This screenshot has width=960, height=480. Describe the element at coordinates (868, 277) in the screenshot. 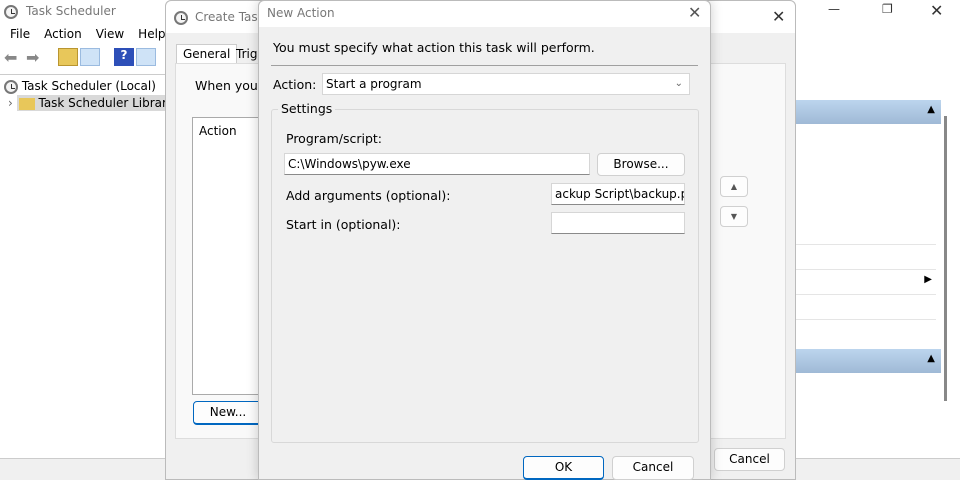

I see `action-pane: ▲ ▶ ▲` at that location.